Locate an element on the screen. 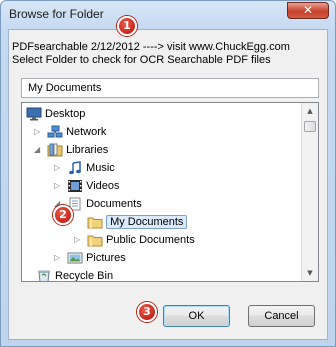  scroll-down-arrow-icon: ▼ is located at coordinates (310, 273).